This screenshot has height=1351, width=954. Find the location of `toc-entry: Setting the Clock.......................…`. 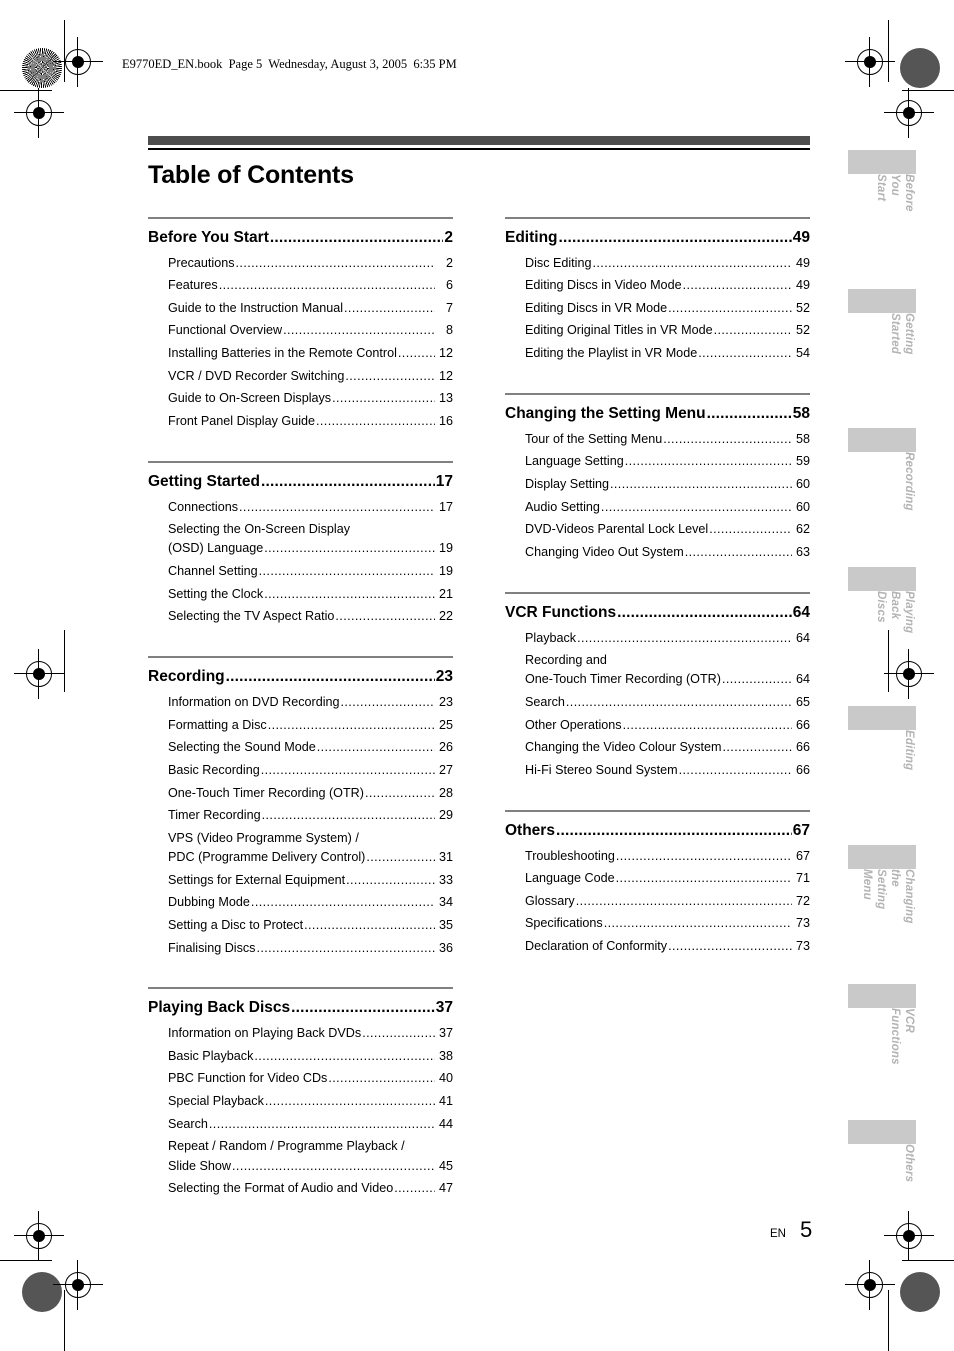

toc-entry: Setting the Clock.......................… is located at coordinates (310, 594).